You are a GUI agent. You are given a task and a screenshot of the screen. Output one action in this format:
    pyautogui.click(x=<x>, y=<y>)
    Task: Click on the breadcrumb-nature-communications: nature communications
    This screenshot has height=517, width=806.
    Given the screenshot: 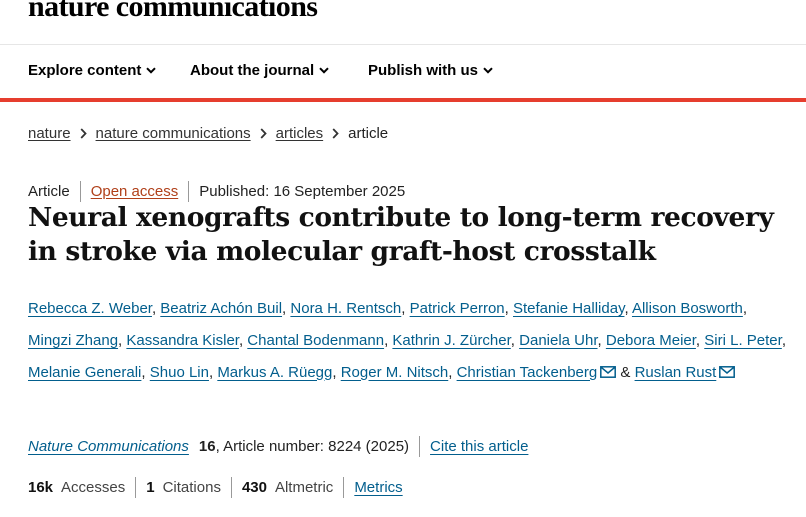 What is the action you would take?
    pyautogui.click(x=173, y=133)
    